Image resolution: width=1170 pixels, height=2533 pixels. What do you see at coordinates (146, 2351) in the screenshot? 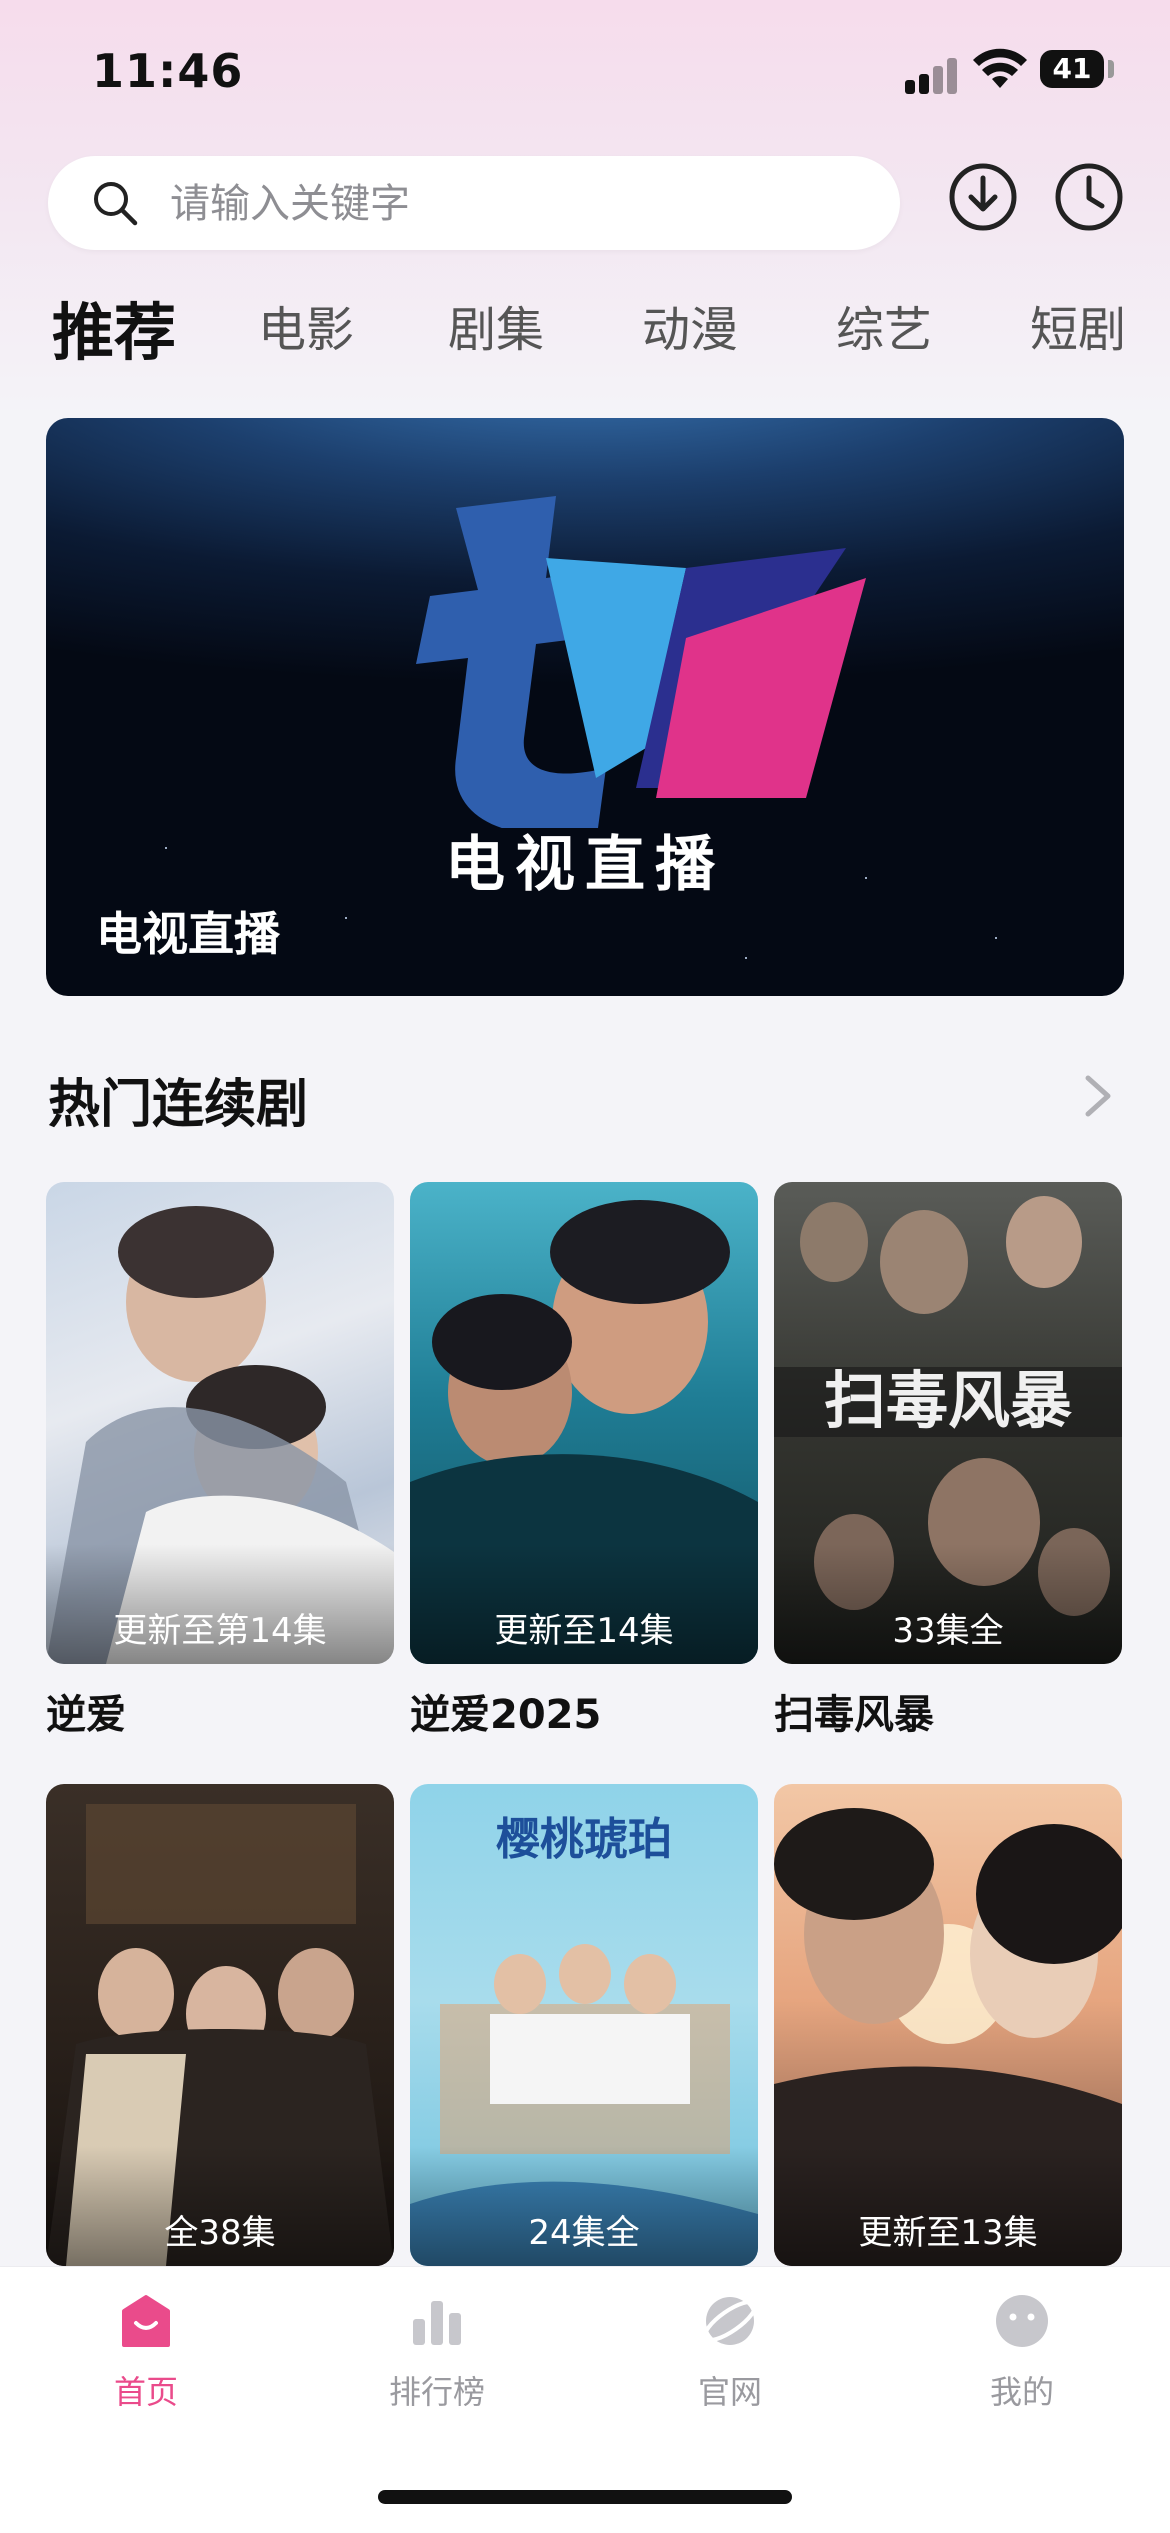
I see `nav-home: 首页` at bounding box center [146, 2351].